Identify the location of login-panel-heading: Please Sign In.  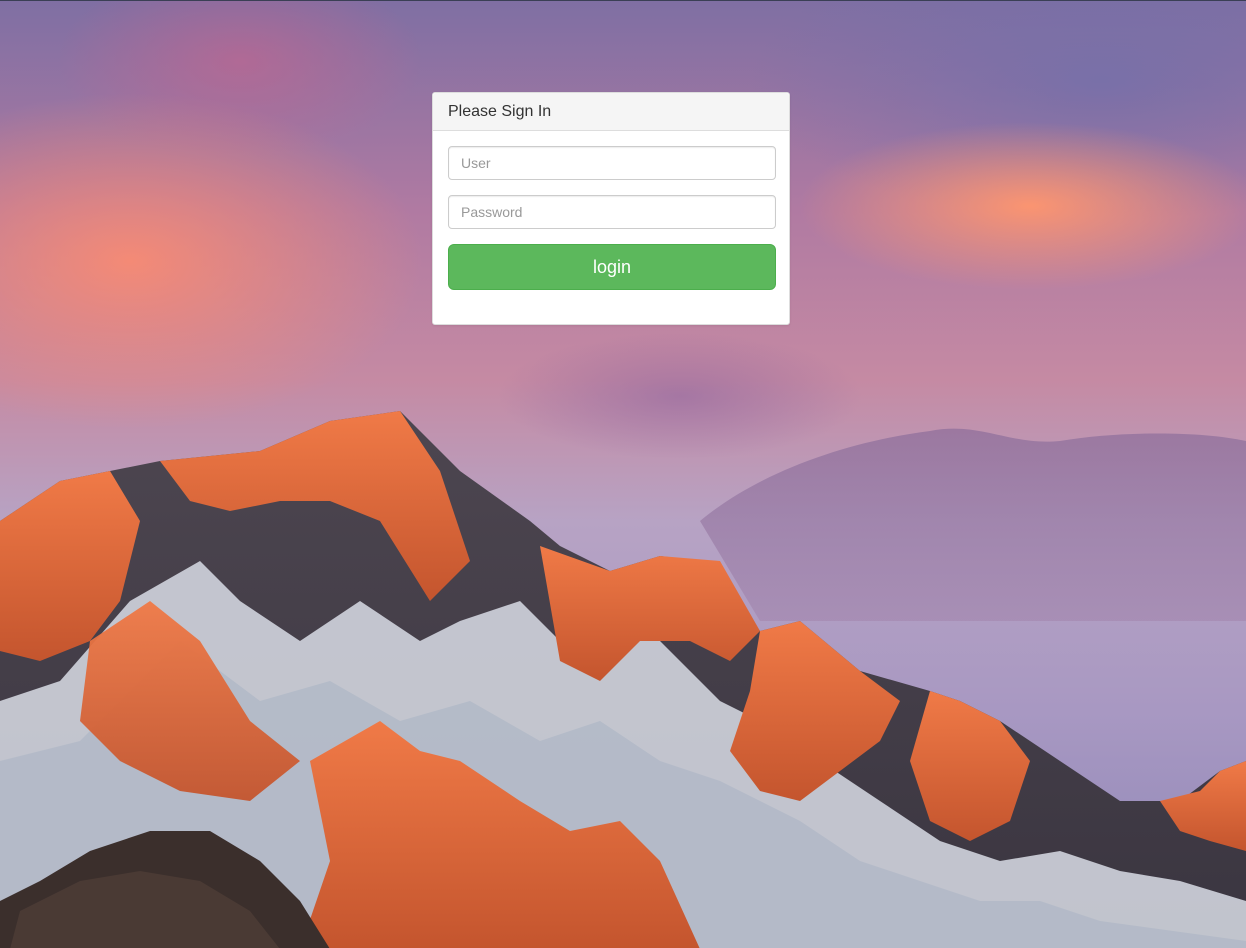
(611, 112).